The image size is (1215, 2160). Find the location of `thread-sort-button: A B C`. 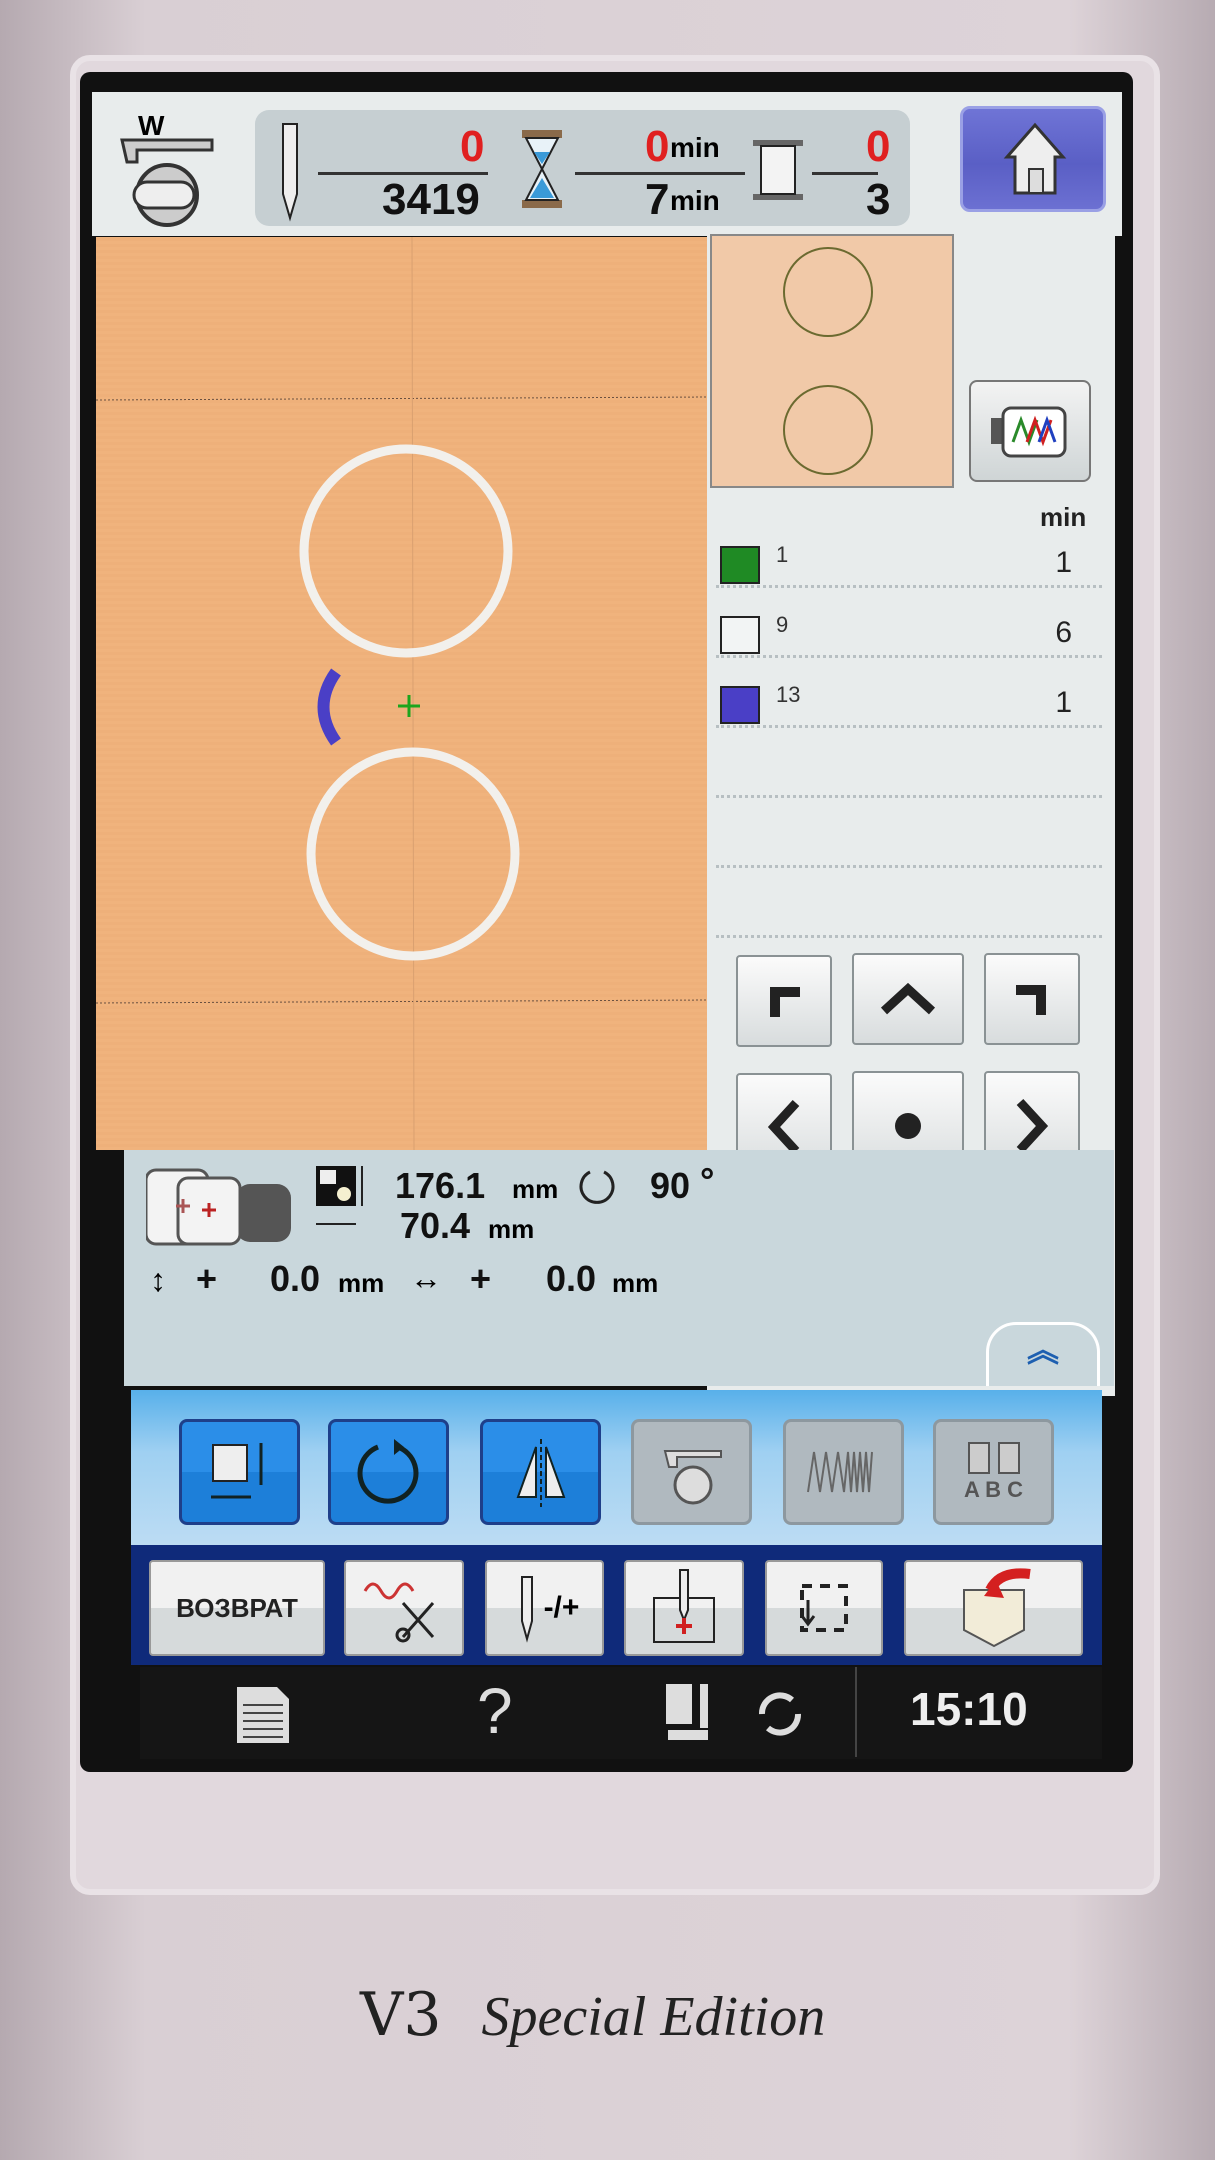

thread-sort-button: A B C is located at coordinates (993, 1472).